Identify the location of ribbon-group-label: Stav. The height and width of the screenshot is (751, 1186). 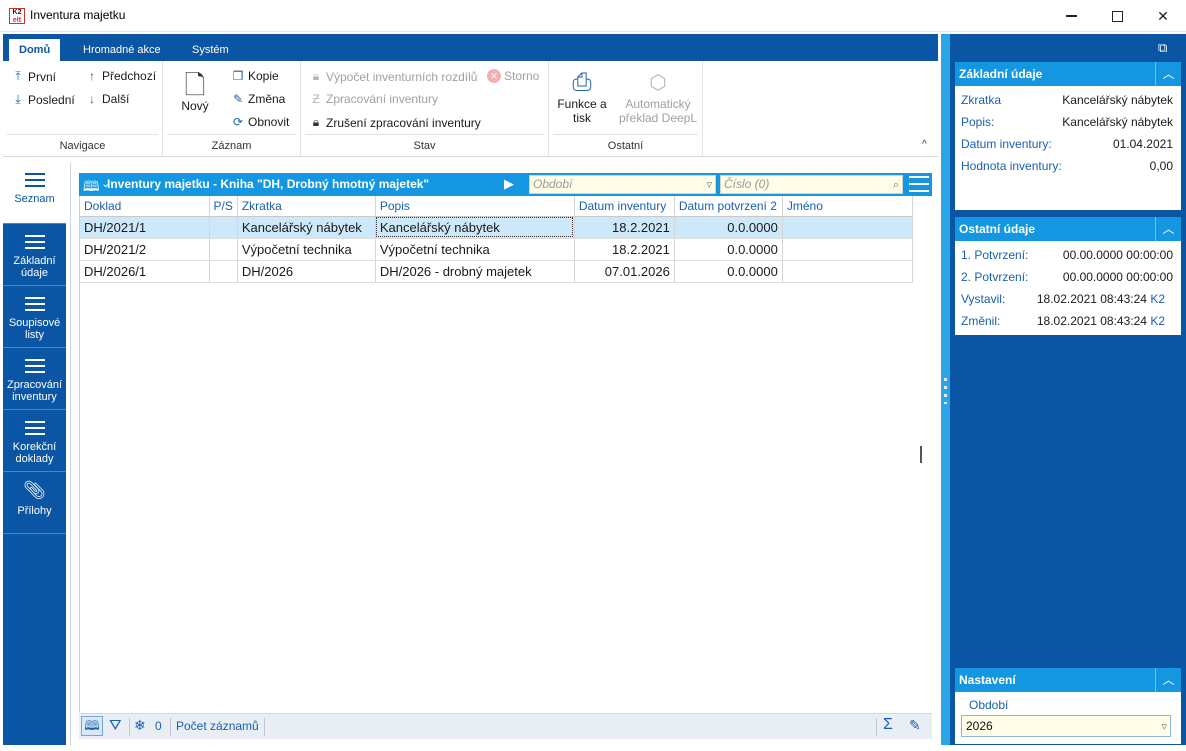
(424, 146).